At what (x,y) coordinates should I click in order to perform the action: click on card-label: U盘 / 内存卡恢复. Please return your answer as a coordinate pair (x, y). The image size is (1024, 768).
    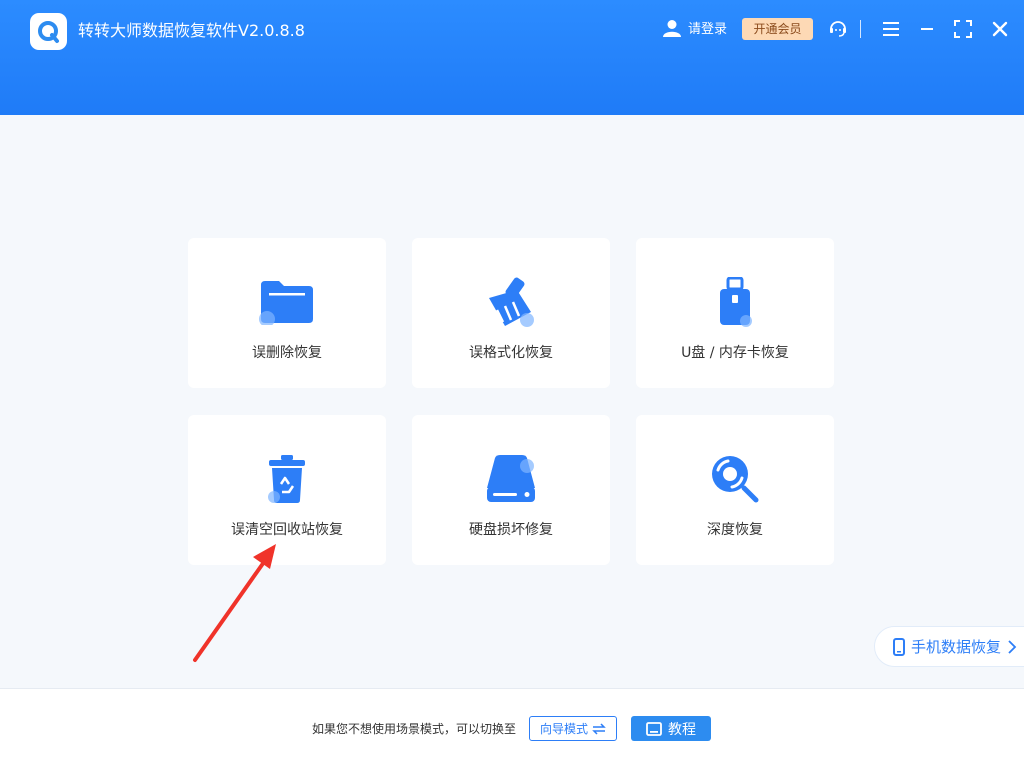
    Looking at the image, I should click on (735, 353).